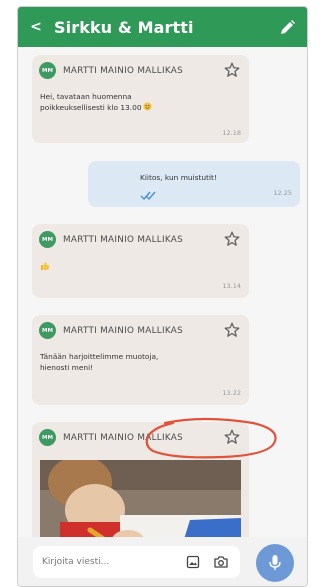 The image size is (320, 587). Describe the element at coordinates (231, 393) in the screenshot. I see `message-time: 13.22` at that location.